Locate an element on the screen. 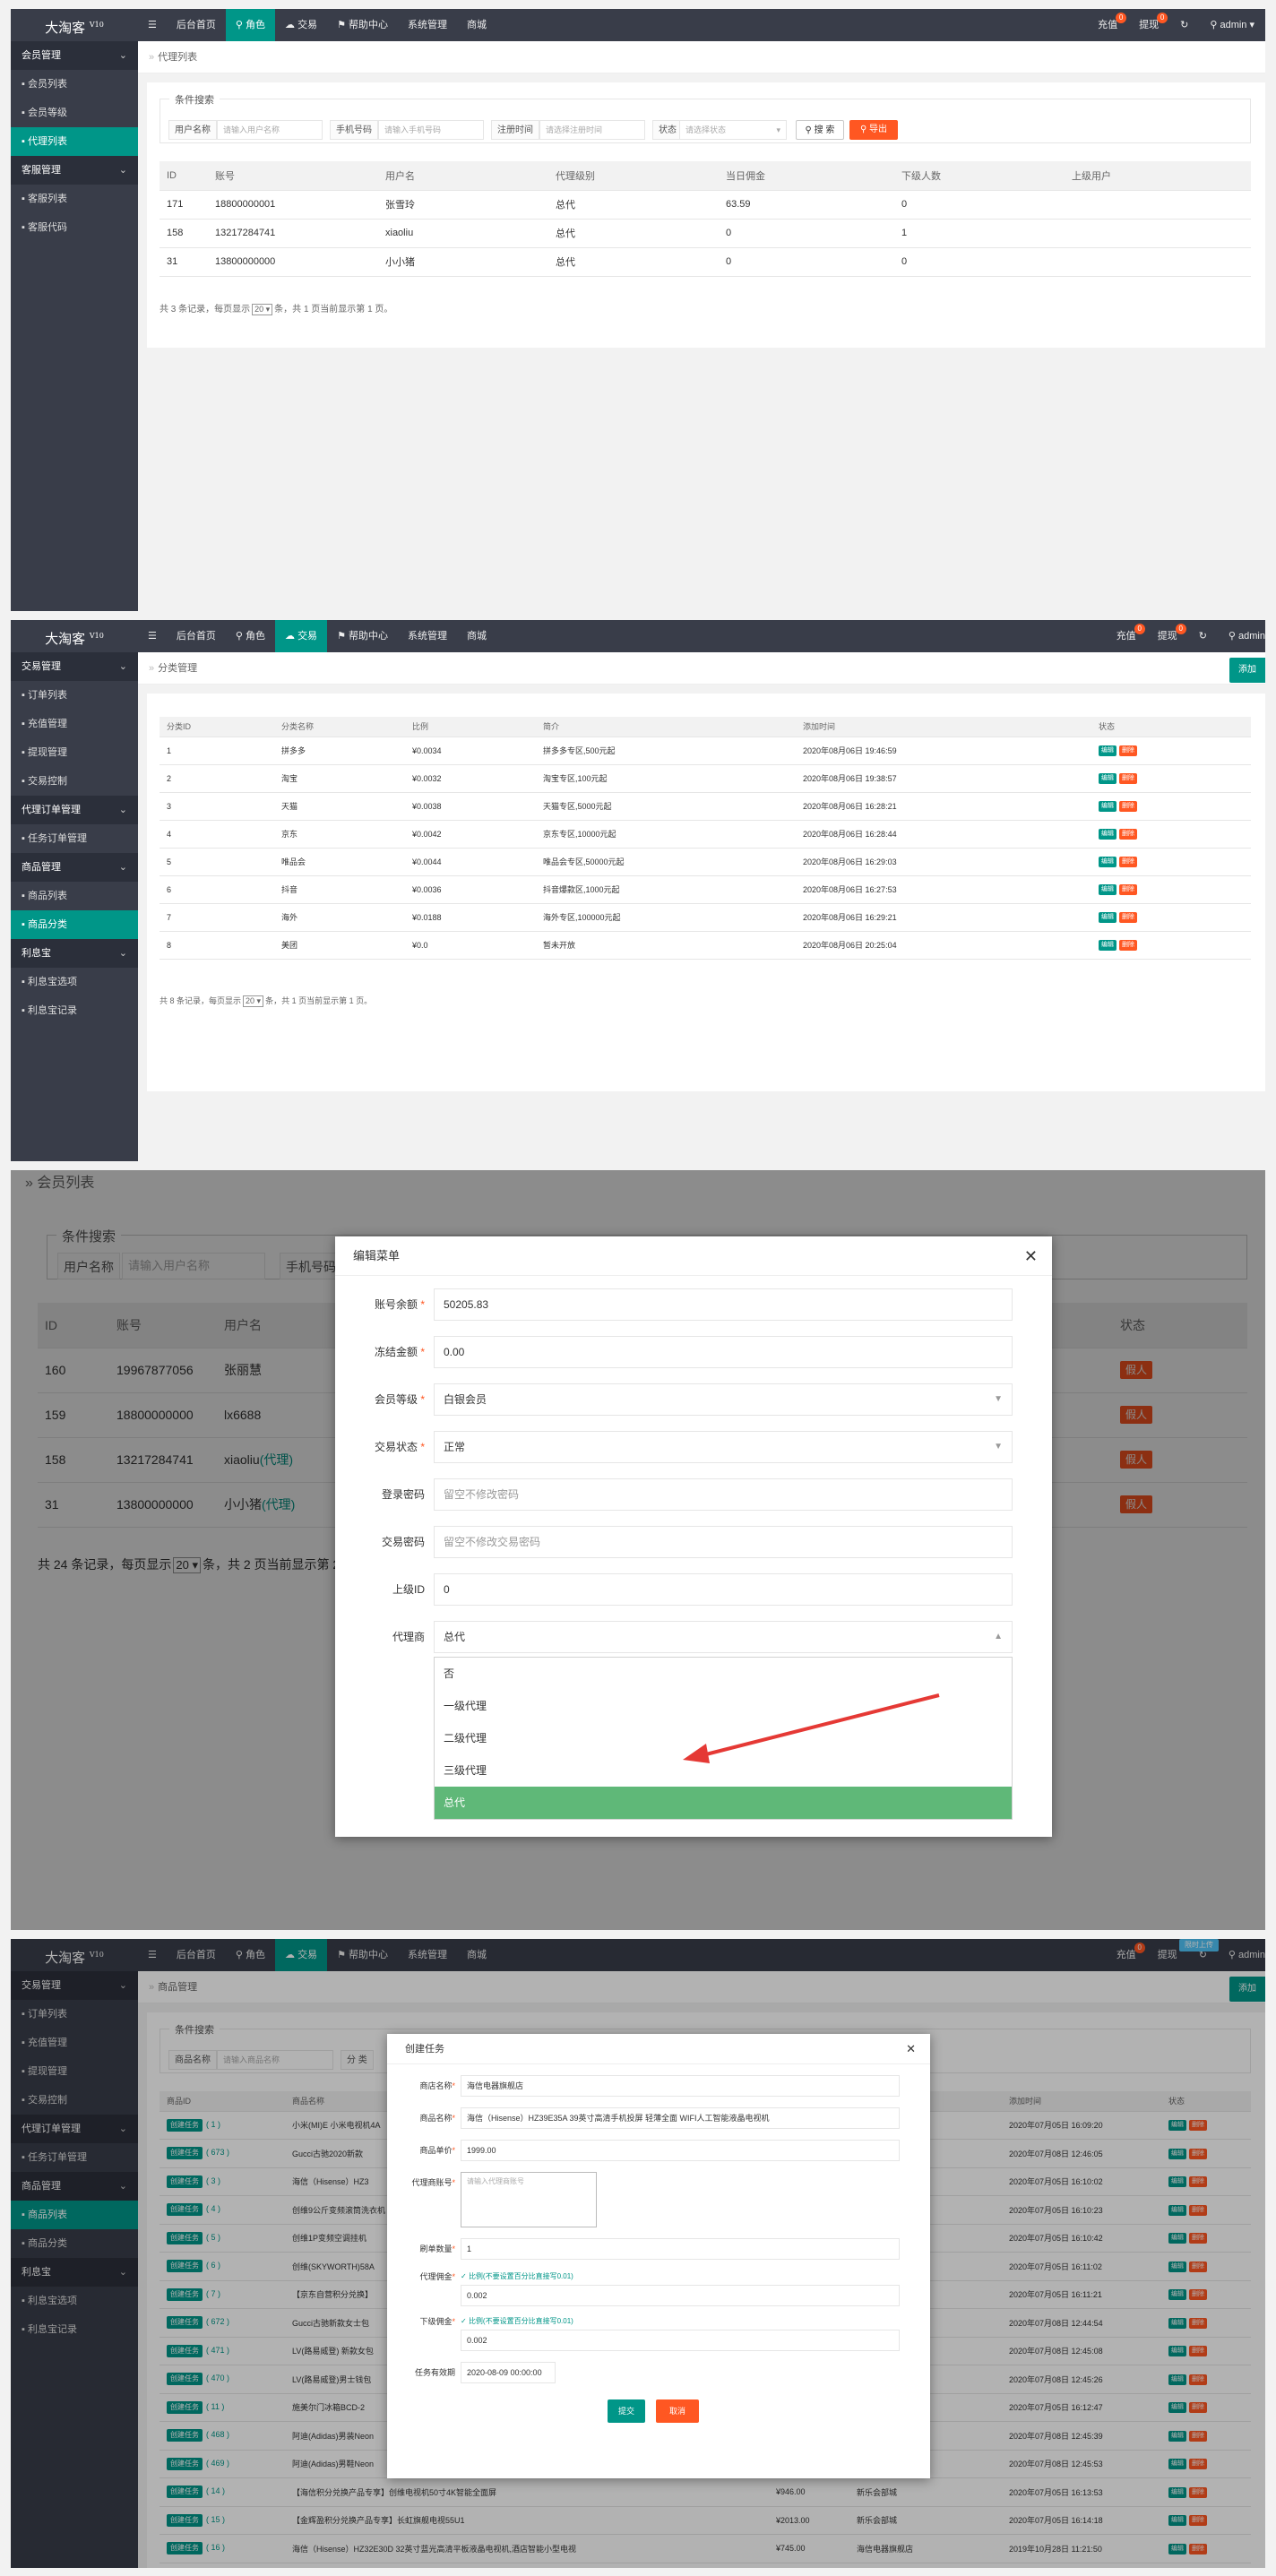 The image size is (1276, 2576). agent-account-textarea: 请输入代理商账号 is located at coordinates (529, 2199).